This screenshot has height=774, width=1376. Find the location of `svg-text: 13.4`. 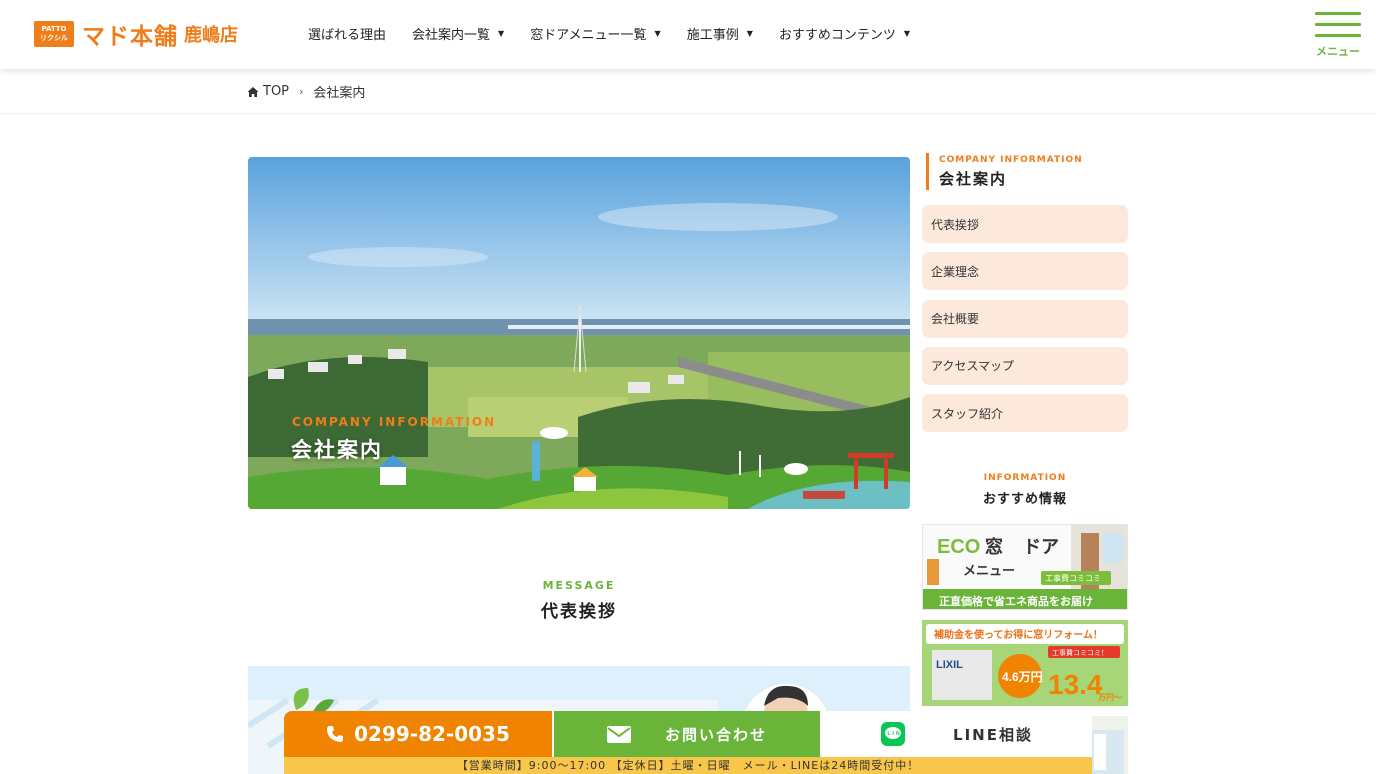

svg-text: 13.4 is located at coordinates (1075, 684).